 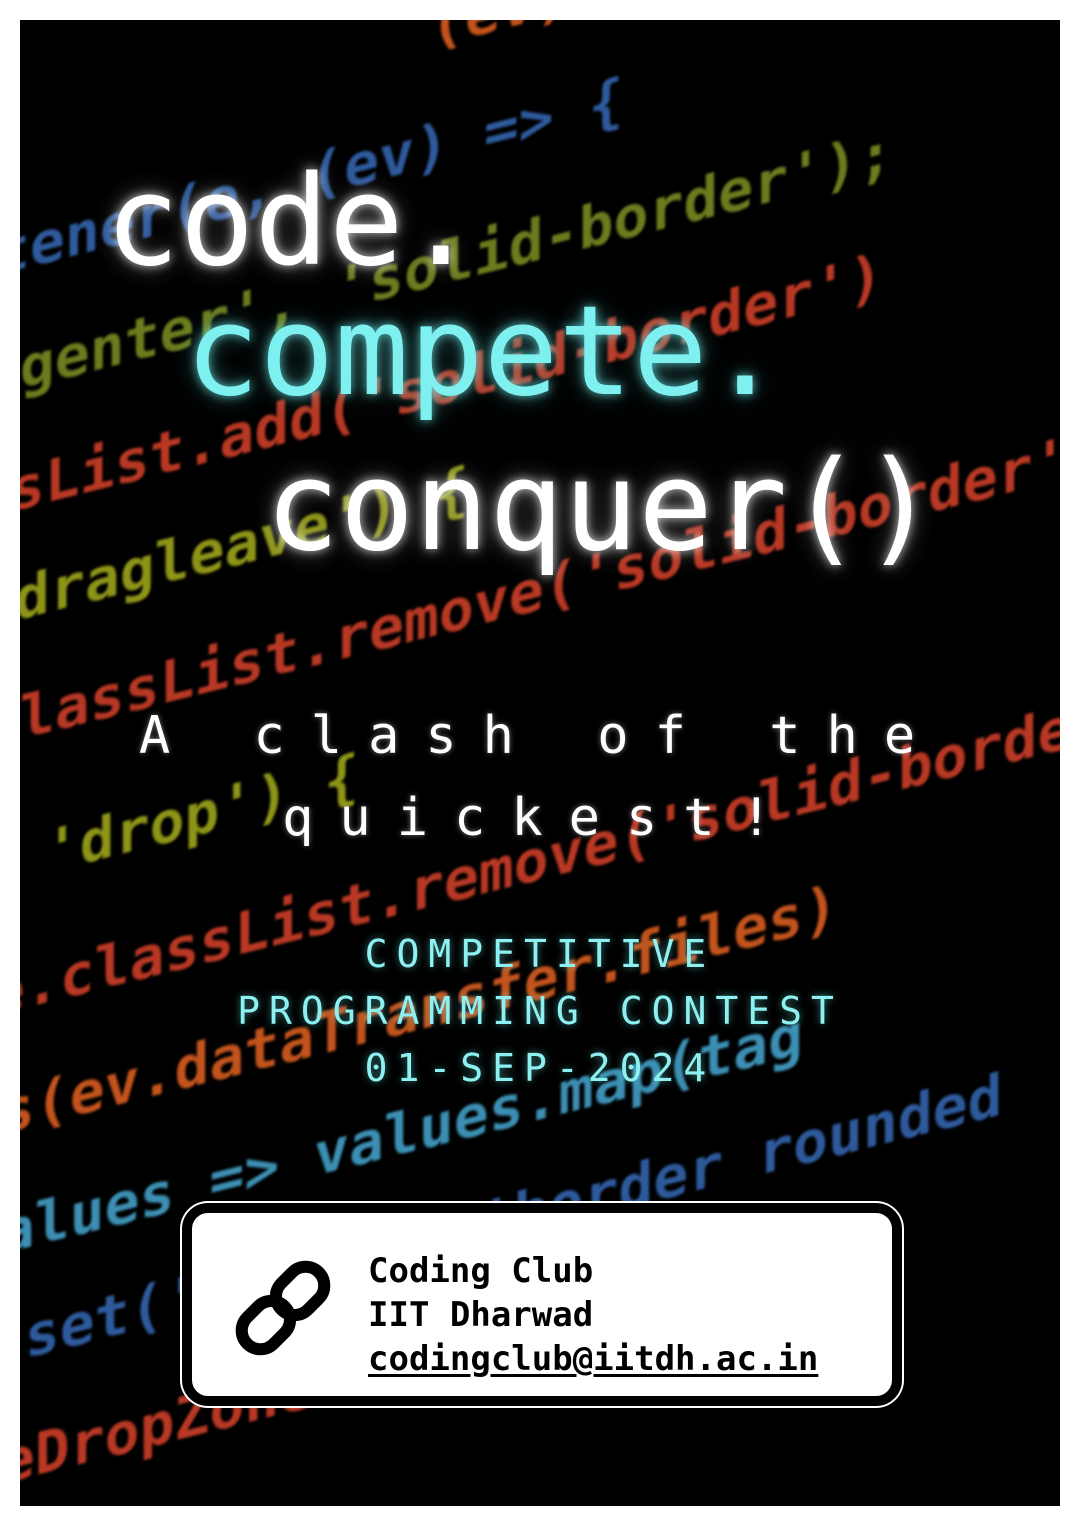 What do you see at coordinates (540, 818) in the screenshot?
I see `tagline-line-2: quickest!` at bounding box center [540, 818].